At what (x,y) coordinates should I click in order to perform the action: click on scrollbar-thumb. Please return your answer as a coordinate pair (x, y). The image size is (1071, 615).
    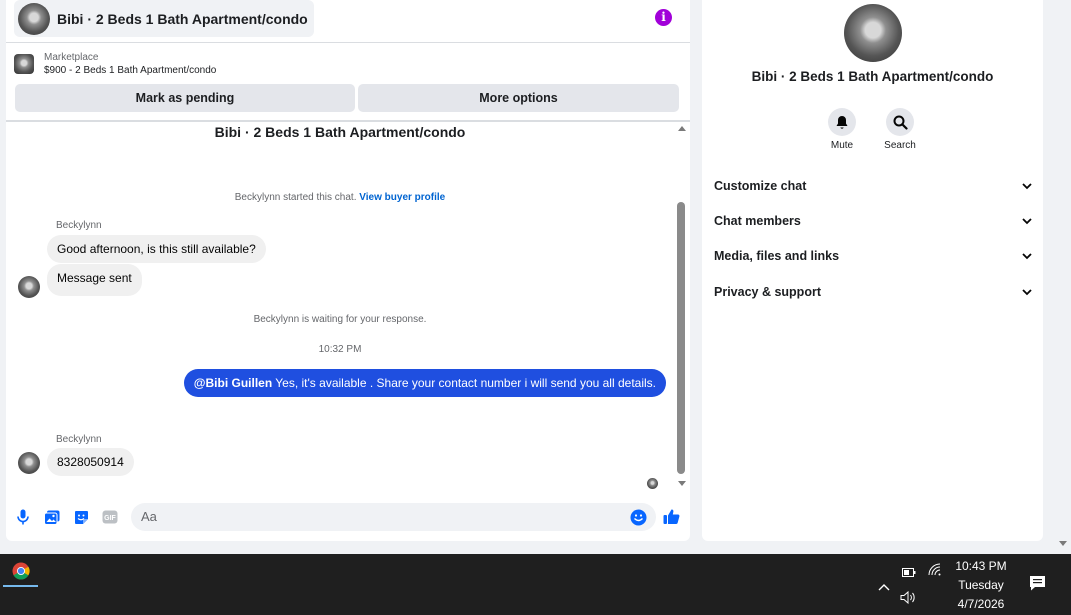
    Looking at the image, I should click on (681, 338).